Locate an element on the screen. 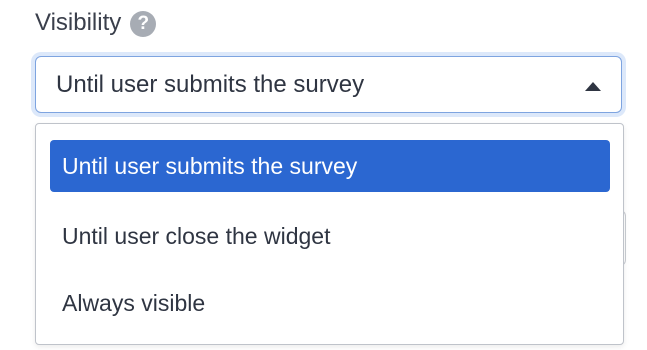  visibility-select: Until user submits the survey is located at coordinates (328, 84).